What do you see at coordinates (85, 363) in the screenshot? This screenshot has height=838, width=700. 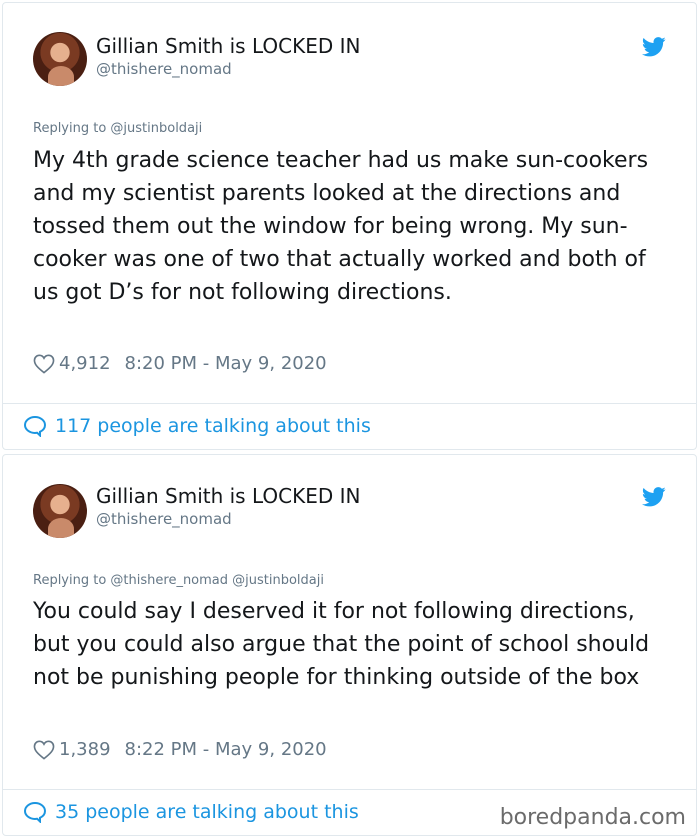 I see `like-count: 4,912` at bounding box center [85, 363].